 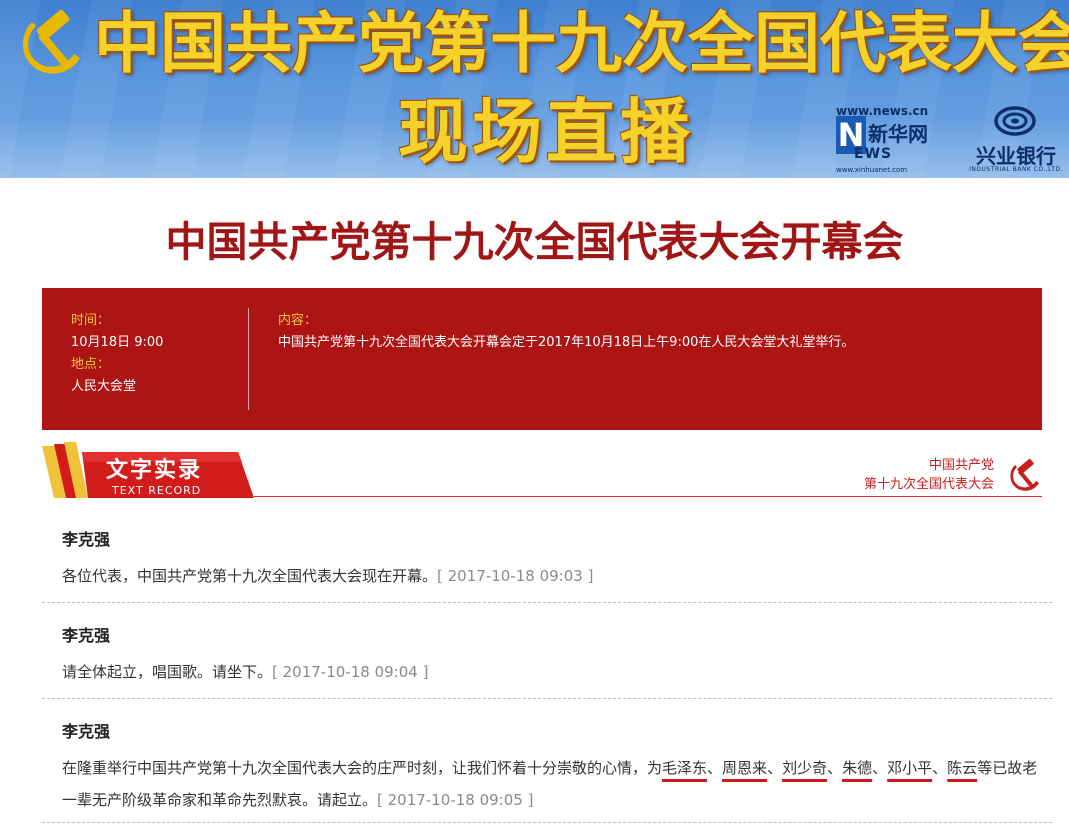 What do you see at coordinates (298, 320) in the screenshot?
I see `content-label: 内容：` at bounding box center [298, 320].